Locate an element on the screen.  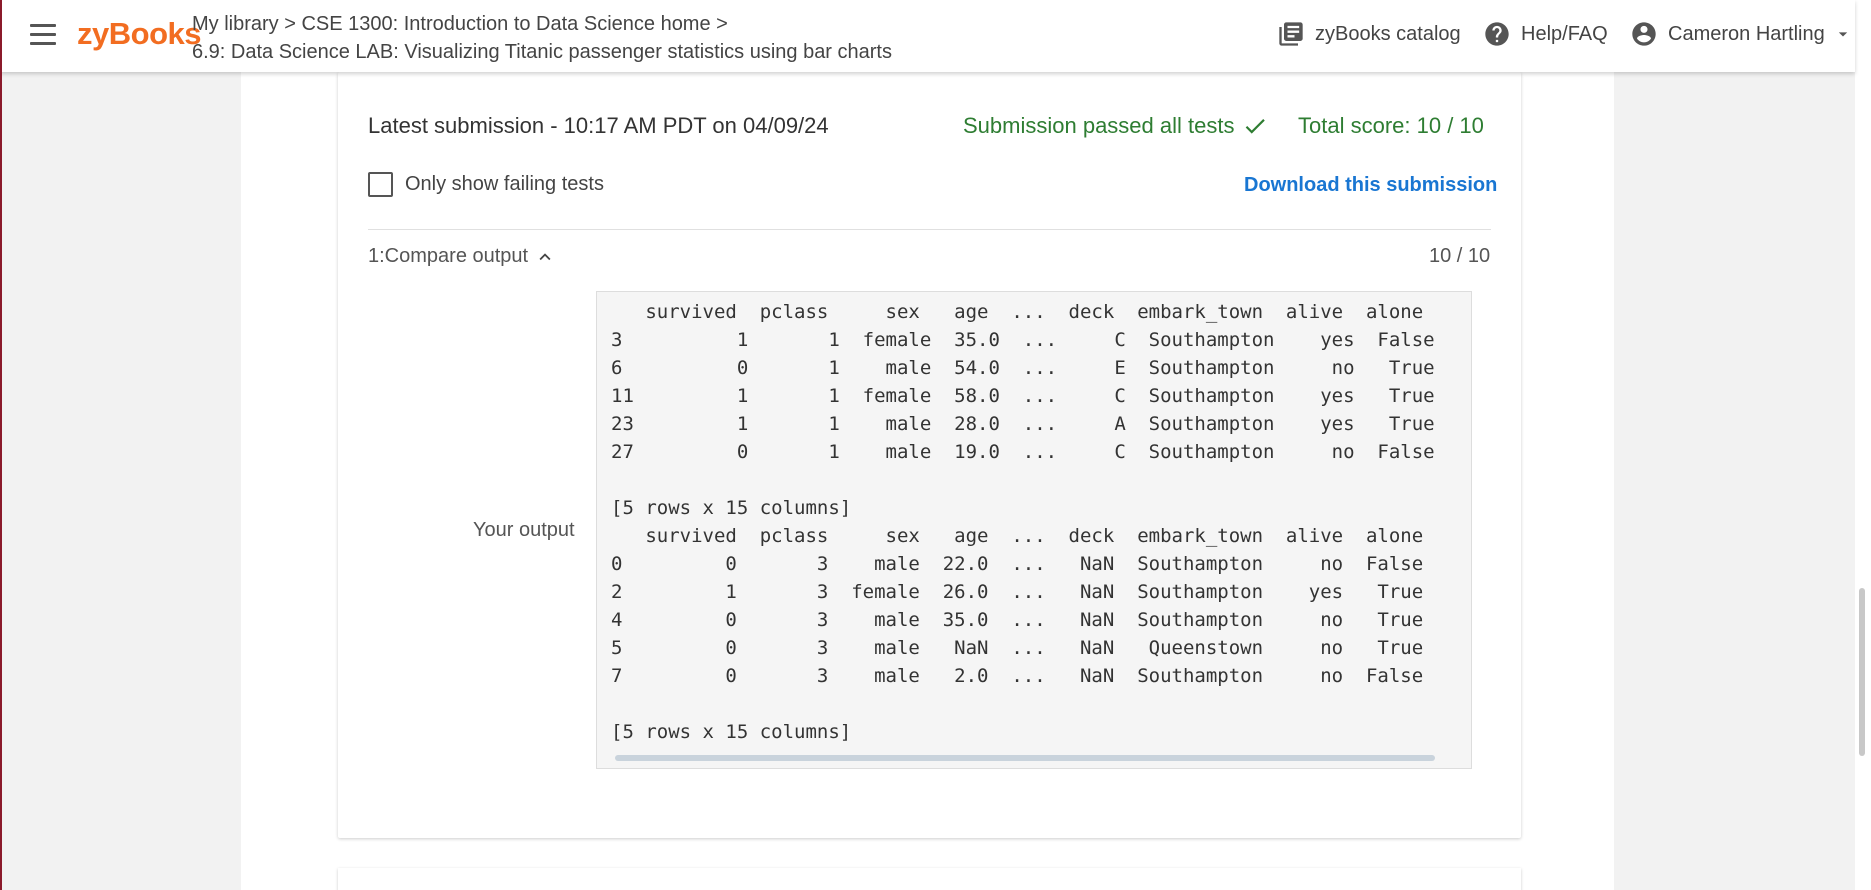
total-score: Total score: 10 / 10 is located at coordinates (1391, 125).